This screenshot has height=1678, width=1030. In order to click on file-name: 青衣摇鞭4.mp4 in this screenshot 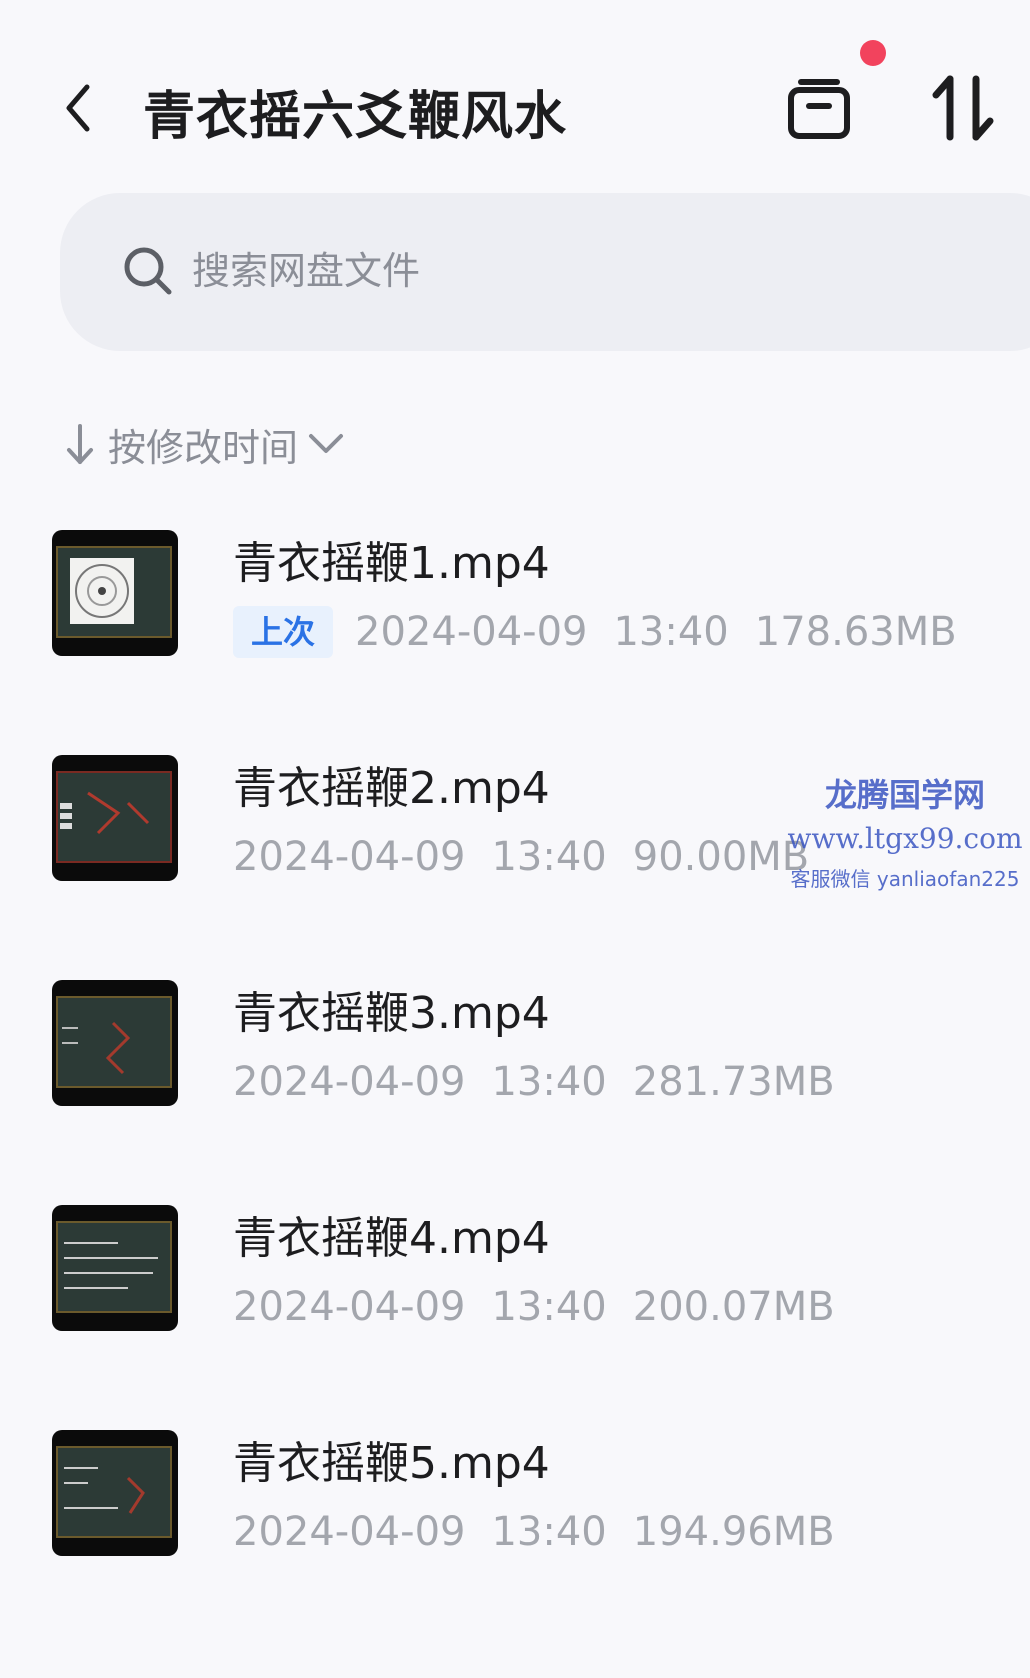, I will do `click(391, 1238)`.